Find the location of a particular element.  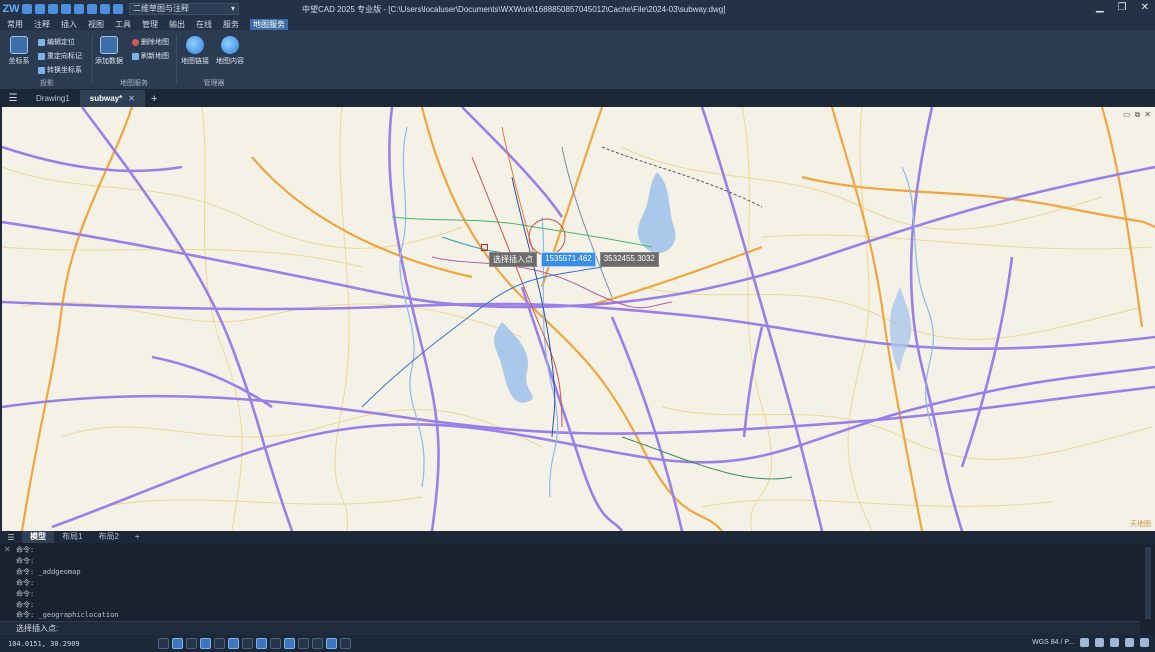

workspace-select: 二维草图与注释 ▾ is located at coordinates (184, 9).